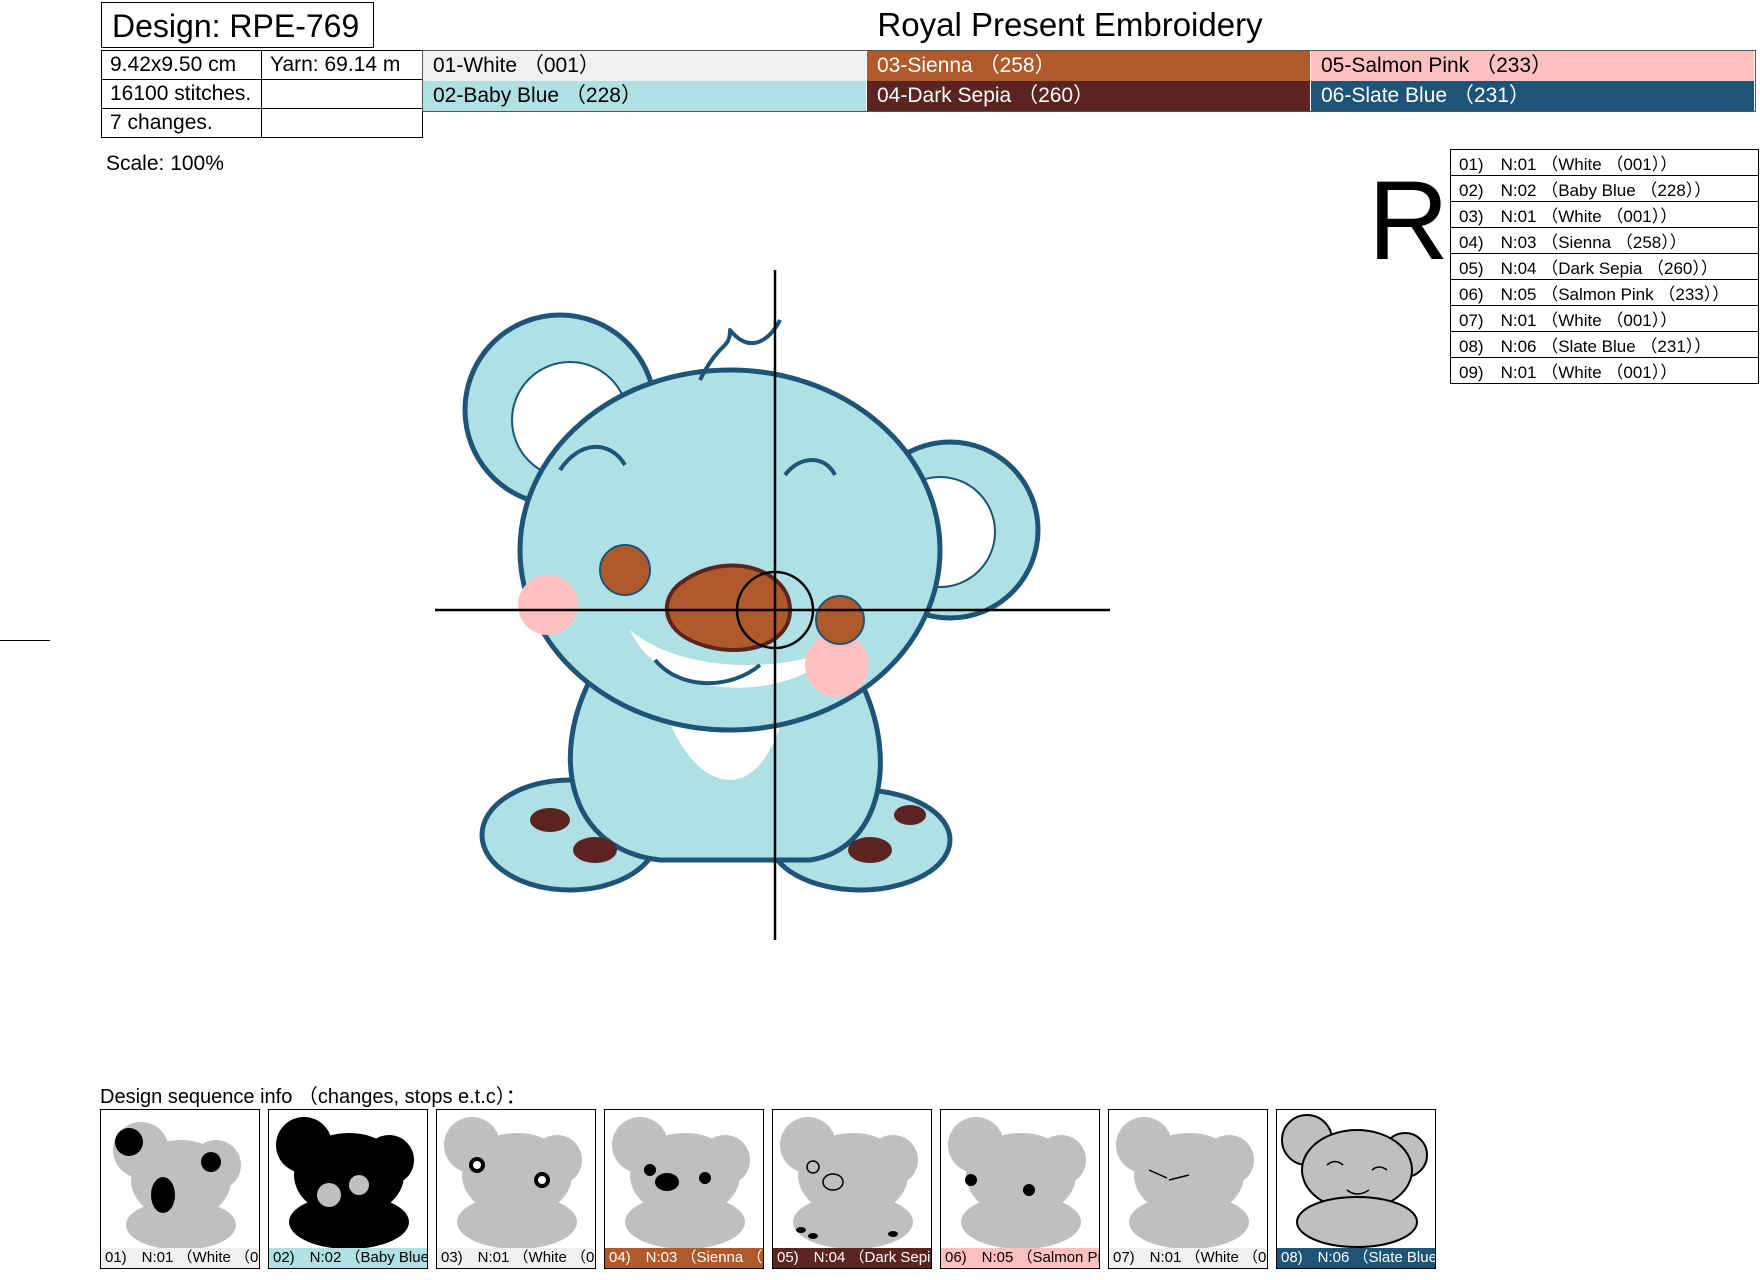 The width and height of the screenshot is (1760, 1280). I want to click on sequence-thumbnail: 03) N:01 （White （001, so click(516, 1189).